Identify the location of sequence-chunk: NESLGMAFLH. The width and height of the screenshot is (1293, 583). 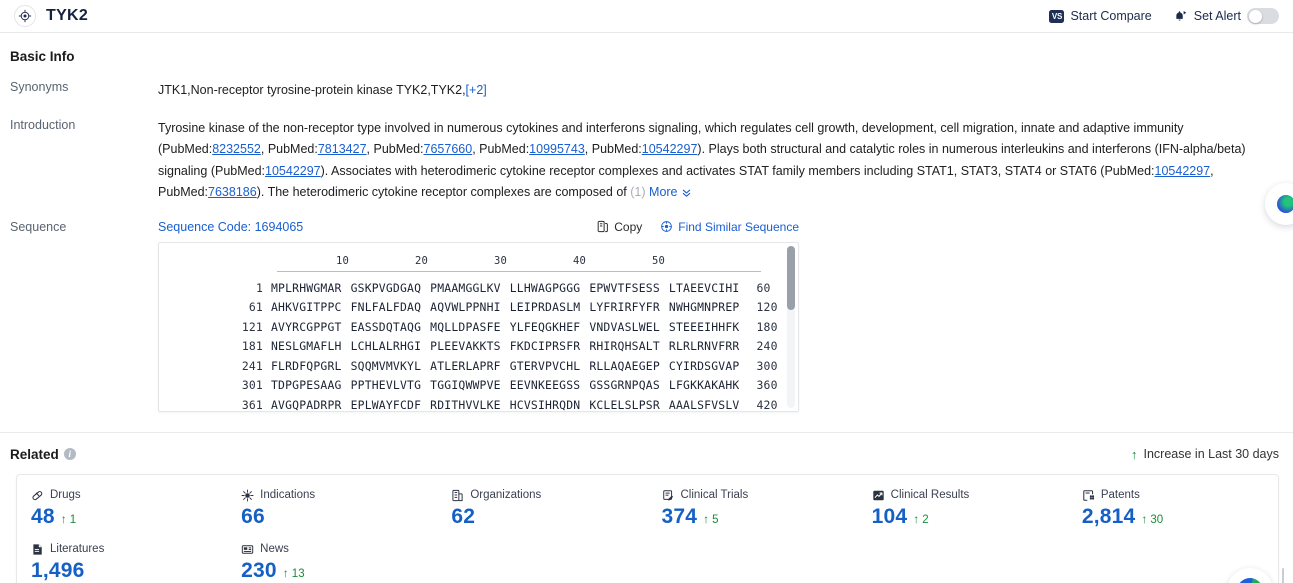
(306, 346).